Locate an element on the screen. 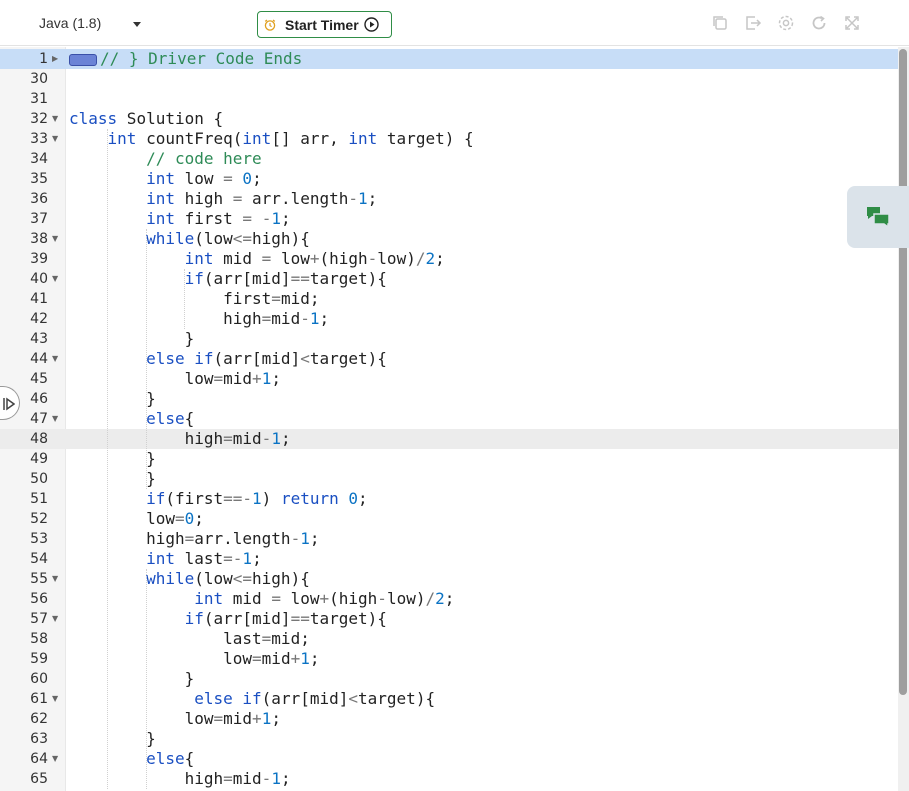 This screenshot has width=909, height=791. line-number: 48 is located at coordinates (39, 439).